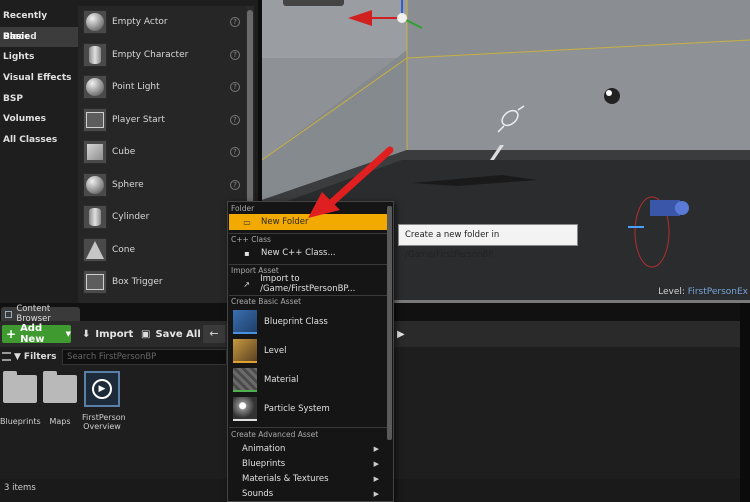 This screenshot has height=502, width=750. Describe the element at coordinates (351, 182) in the screenshot. I see `annotation-arrow-icon` at that location.